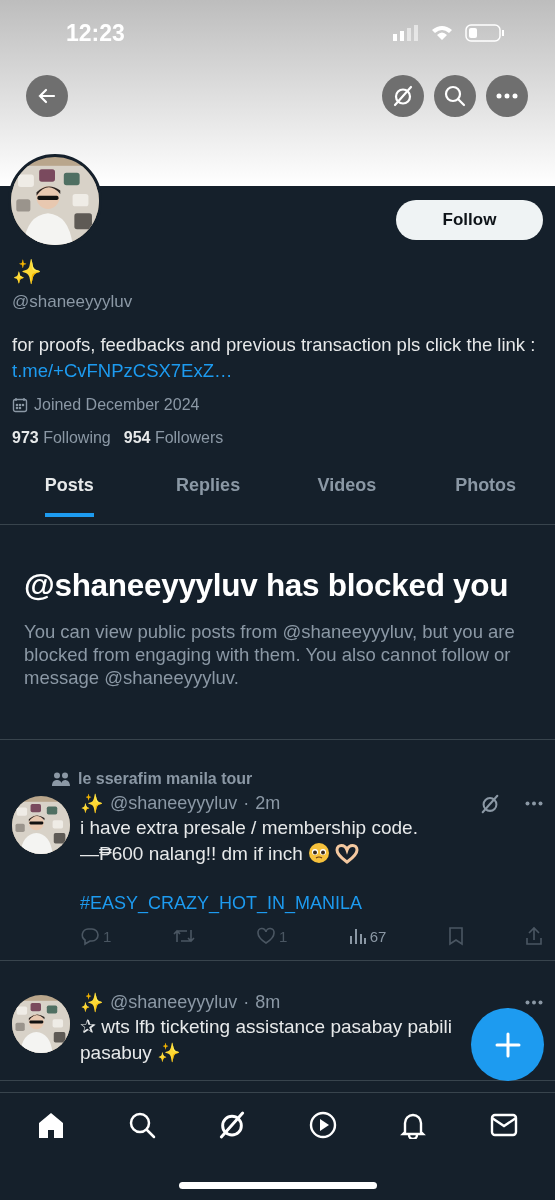 The height and width of the screenshot is (1200, 555). I want to click on repost-icon, so click(183, 936).